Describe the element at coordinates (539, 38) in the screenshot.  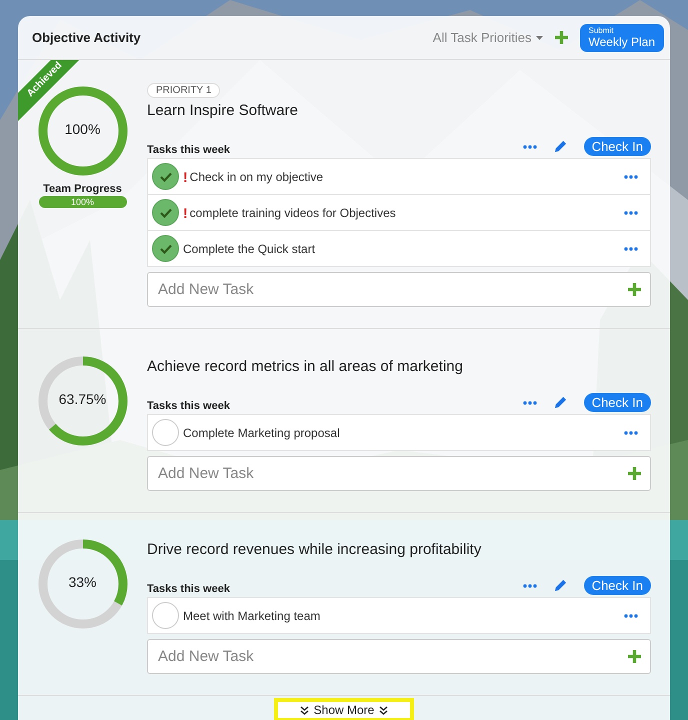
I see `caret-icon` at that location.